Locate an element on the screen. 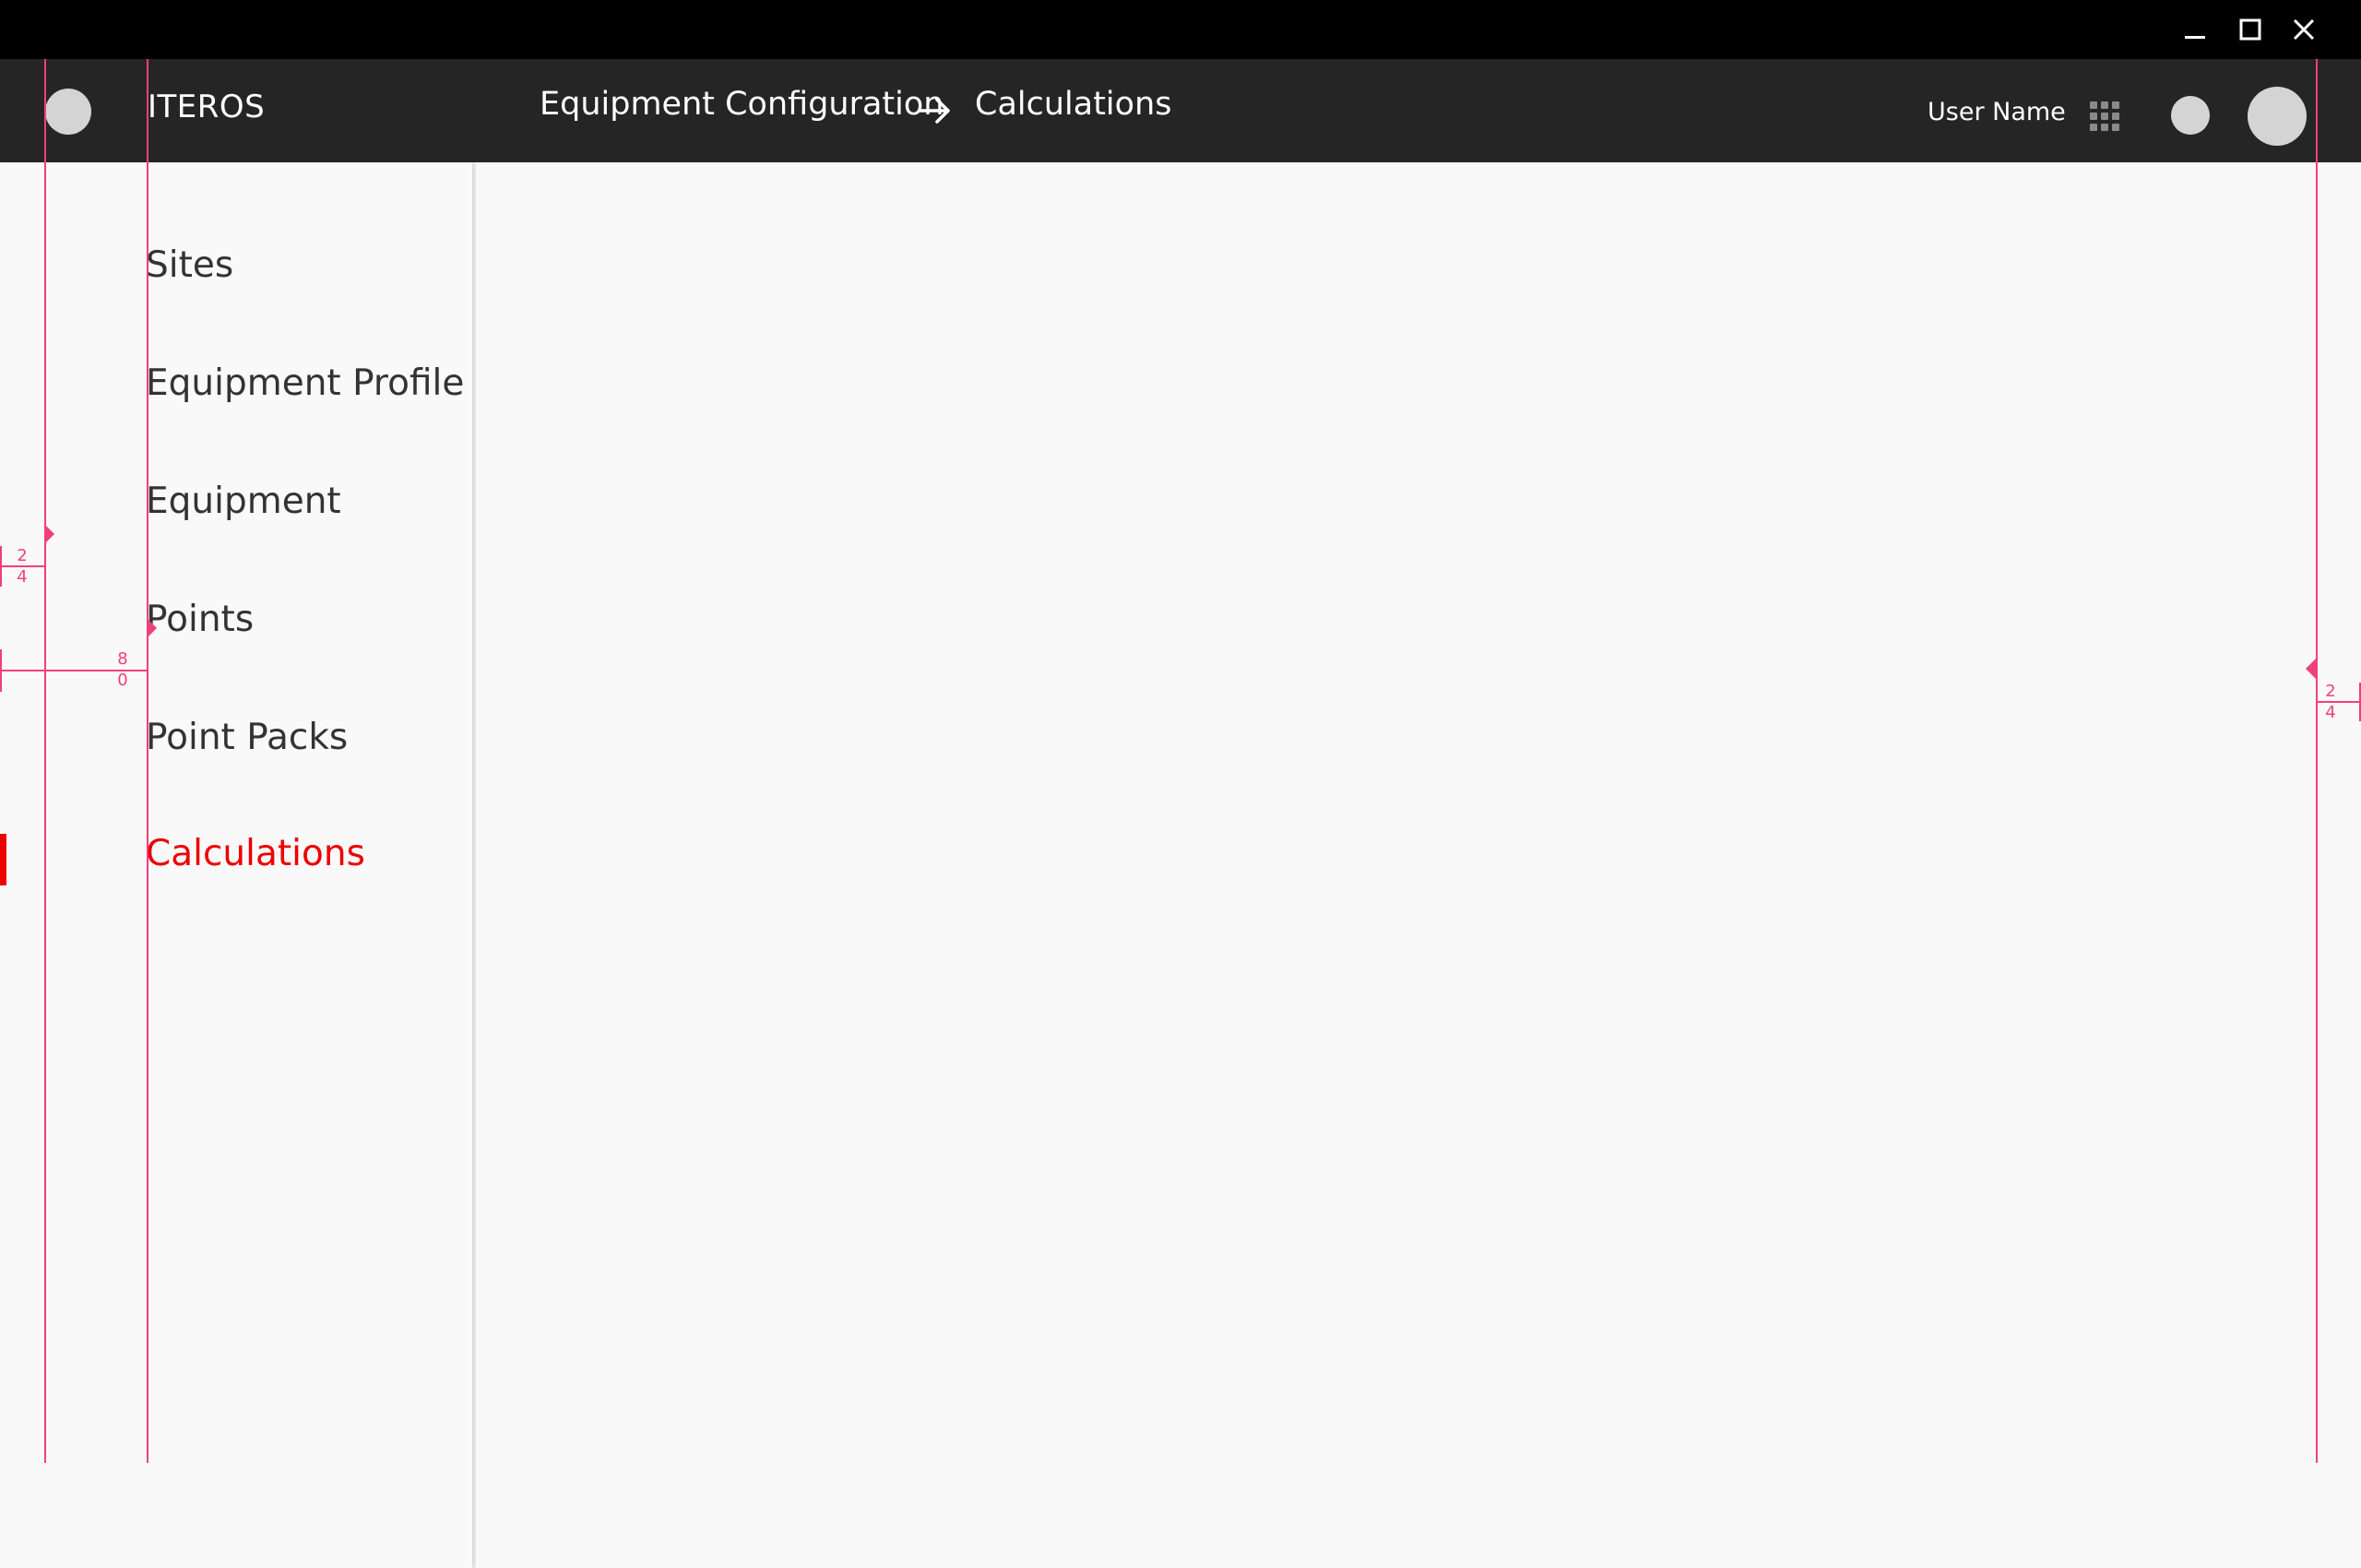 The image size is (2361, 1568). close-icon is located at coordinates (2303, 29).